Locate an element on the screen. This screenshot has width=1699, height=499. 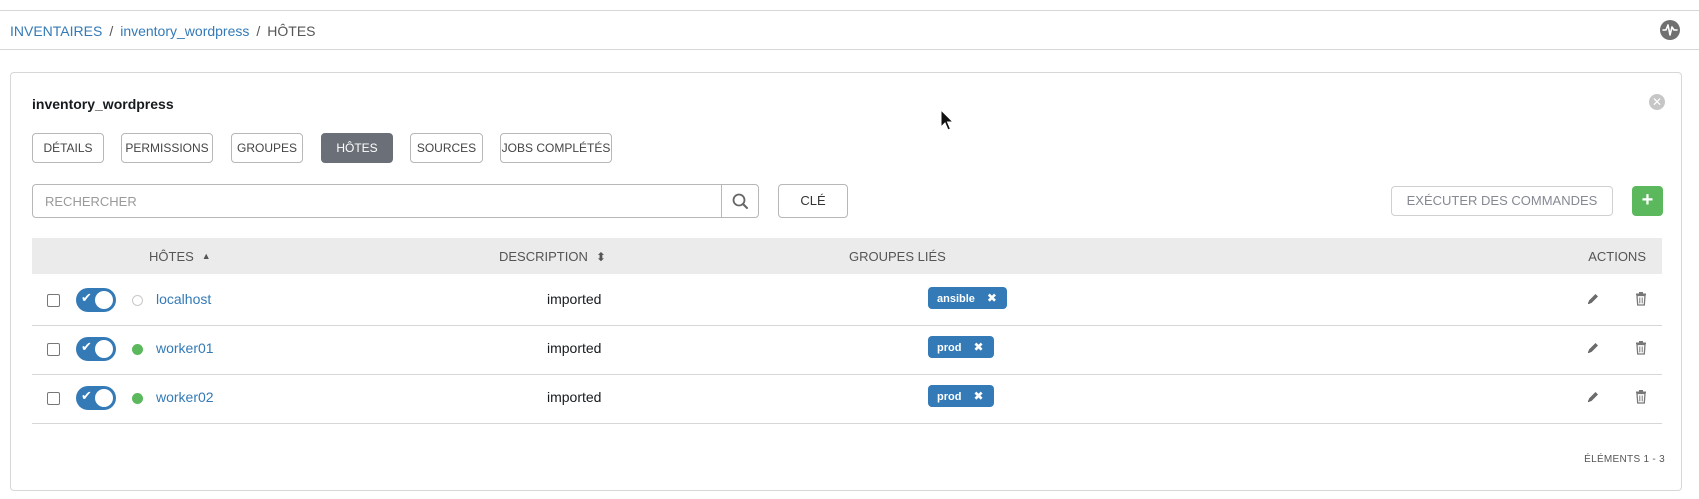
tab-groups: GROUPES is located at coordinates (267, 148).